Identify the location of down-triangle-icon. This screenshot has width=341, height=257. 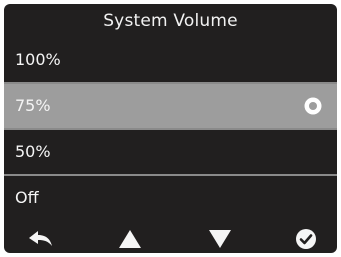
(220, 238).